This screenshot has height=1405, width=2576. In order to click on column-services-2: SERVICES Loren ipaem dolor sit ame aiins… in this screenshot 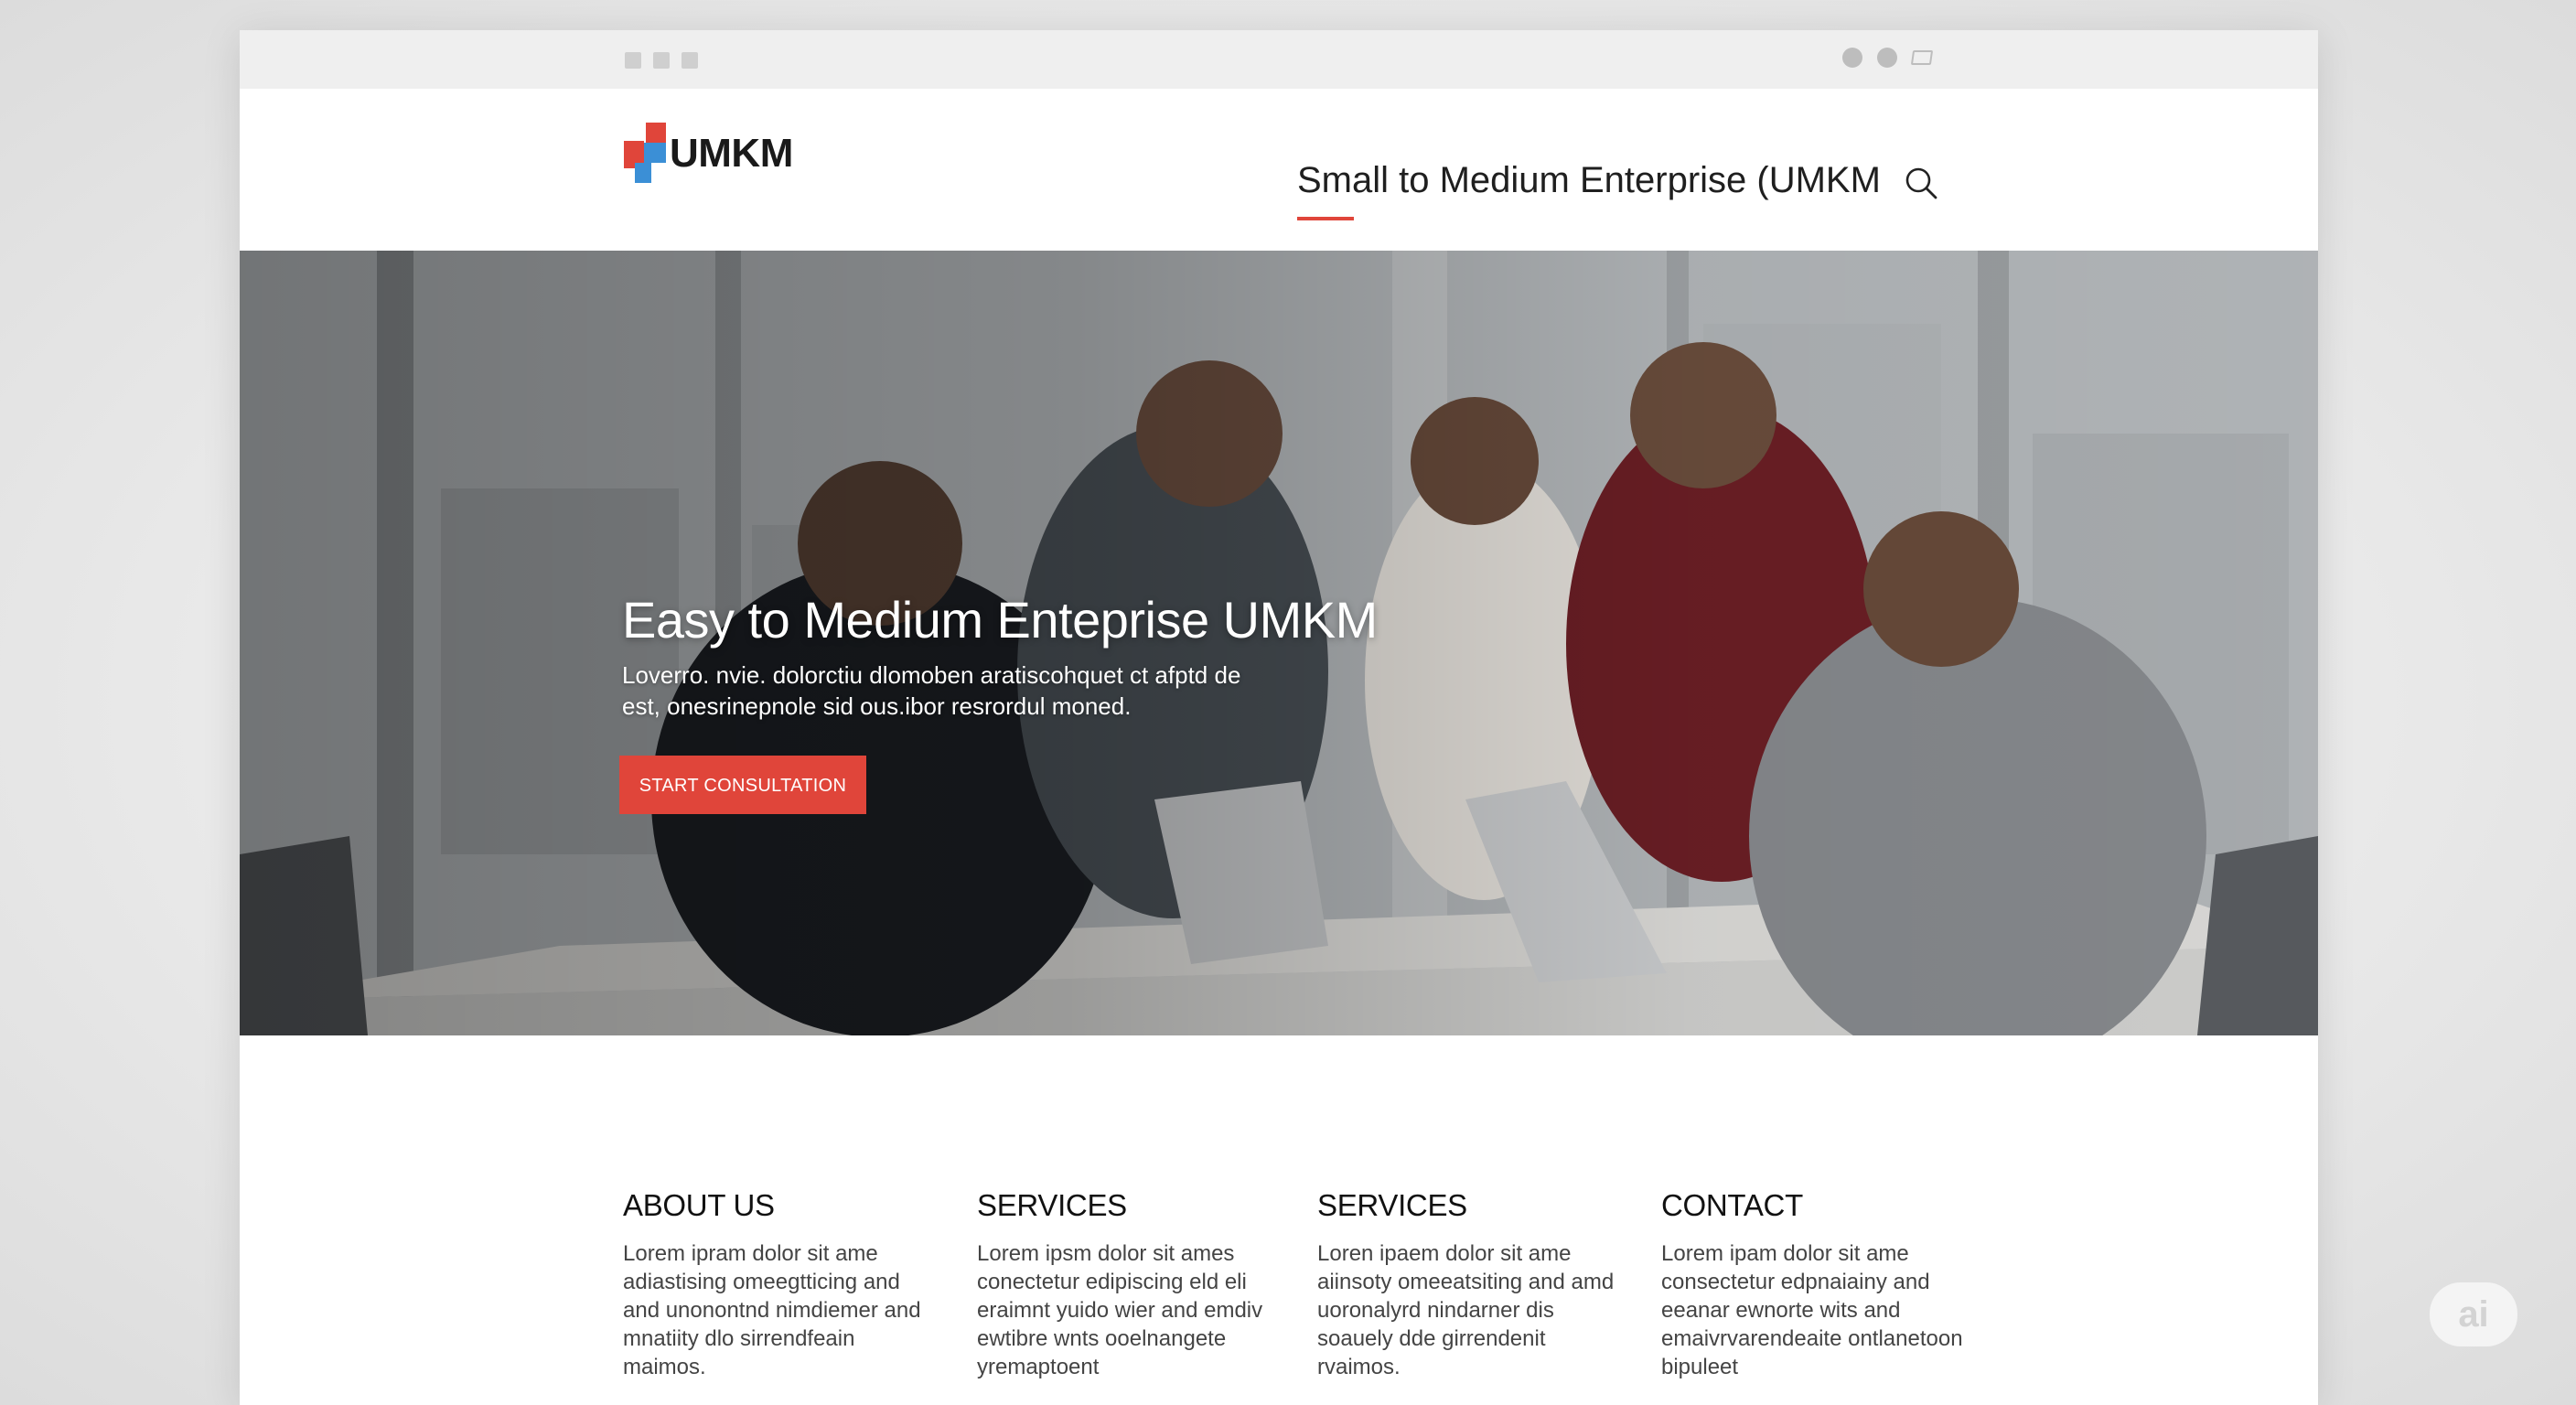, I will do `click(1472, 1284)`.